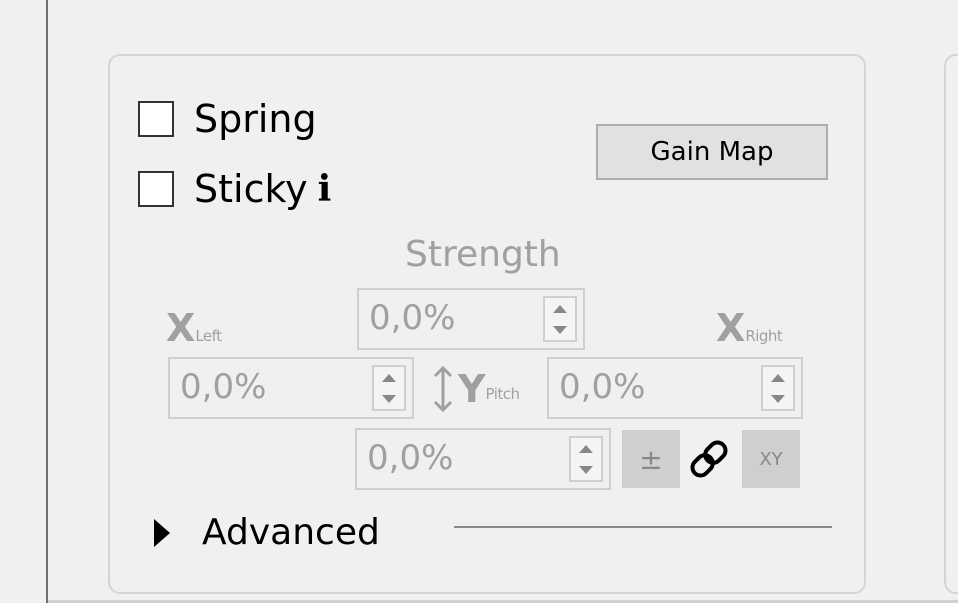 Image resolution: width=958 pixels, height=603 pixels. I want to click on adjacent-group-box, so click(951, 324).